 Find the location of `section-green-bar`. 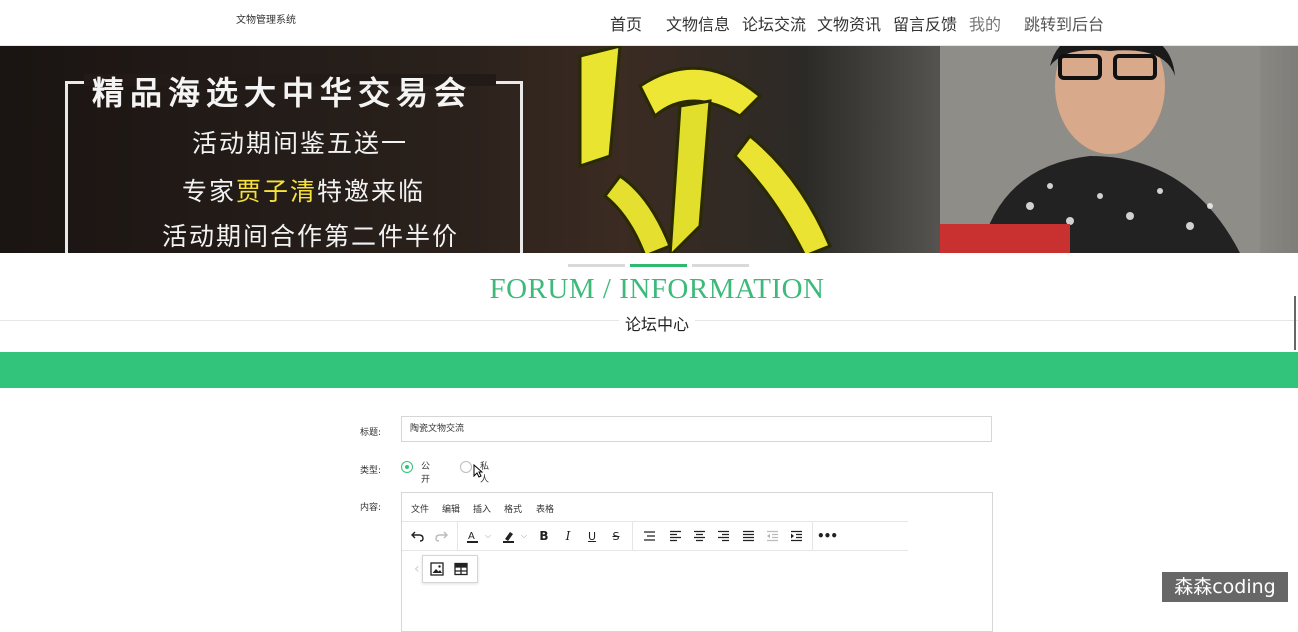

section-green-bar is located at coordinates (649, 370).